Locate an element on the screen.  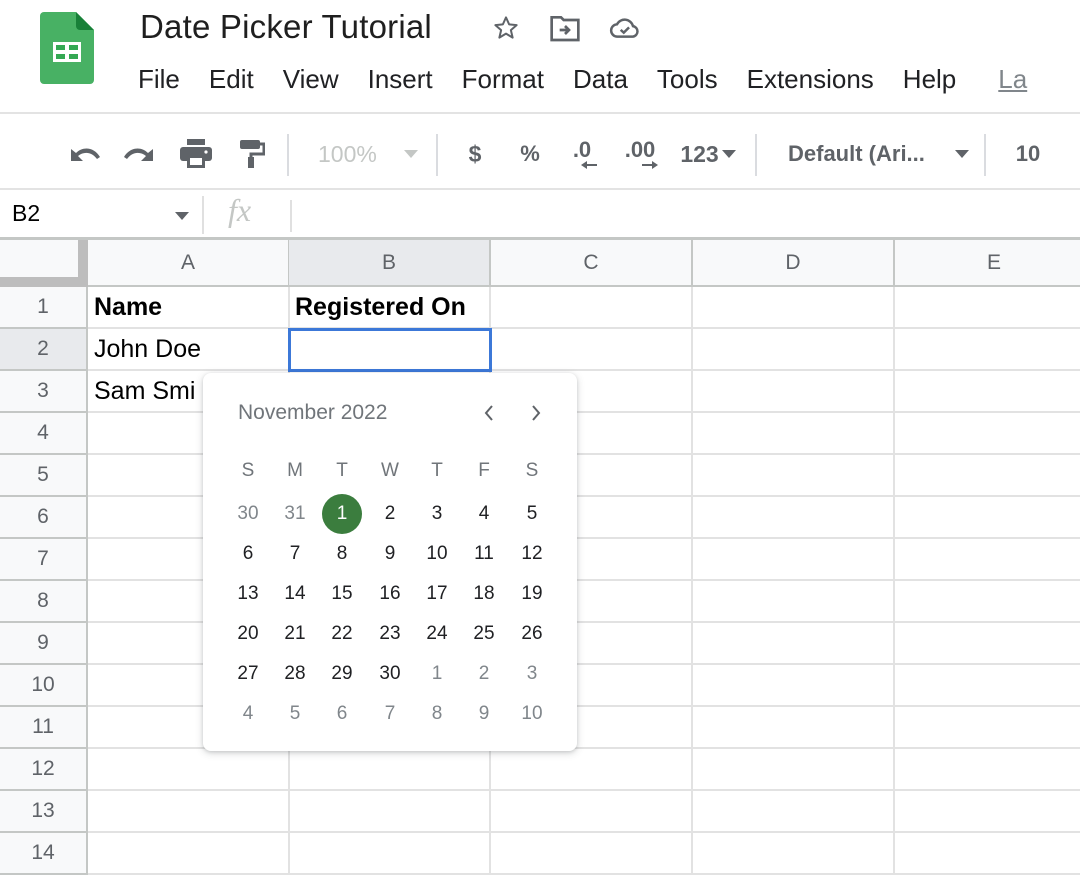
menu-insert: Insert is located at coordinates (400, 79).